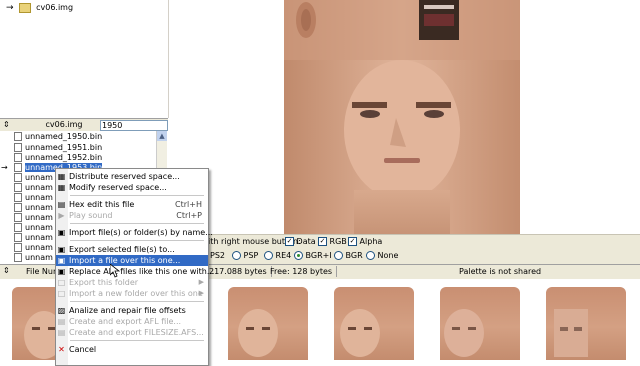 The image size is (640, 366). What do you see at coordinates (61, 321) in the screenshot?
I see `afl-icon: ▤` at bounding box center [61, 321].